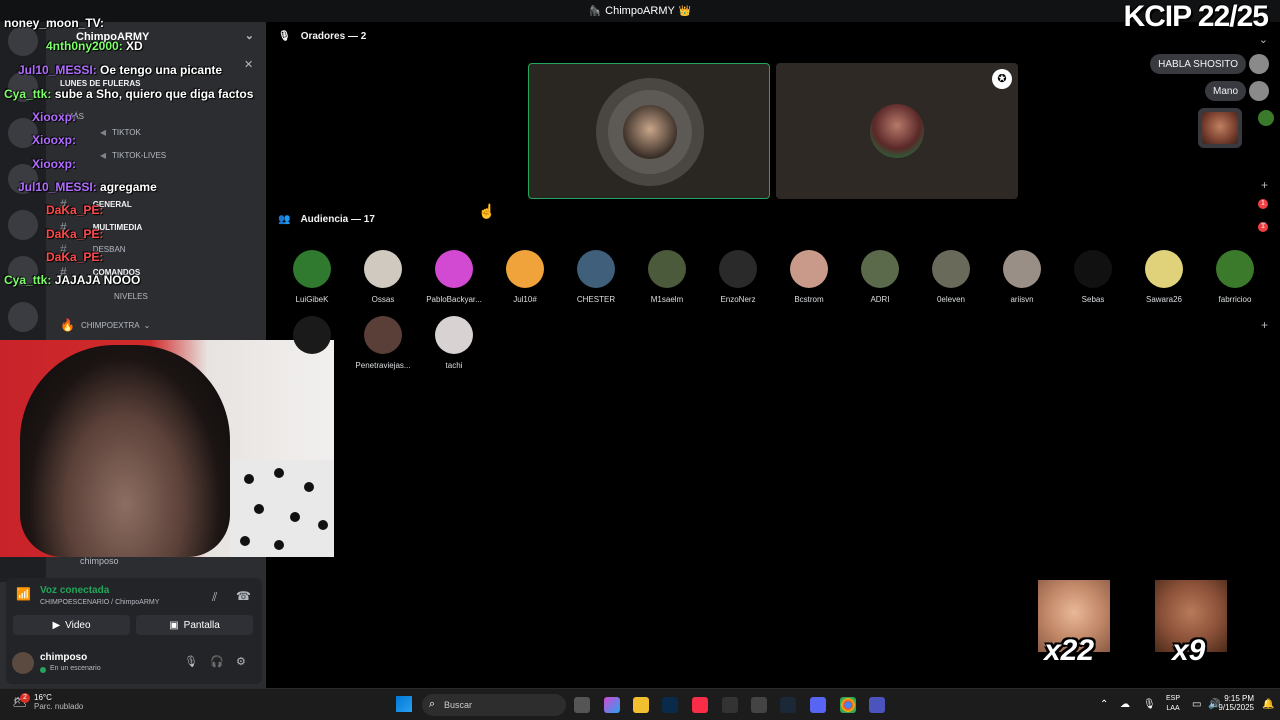  Describe the element at coordinates (120, 132) in the screenshot. I see `channel-tiktok: ◂ TIKTOK` at that location.